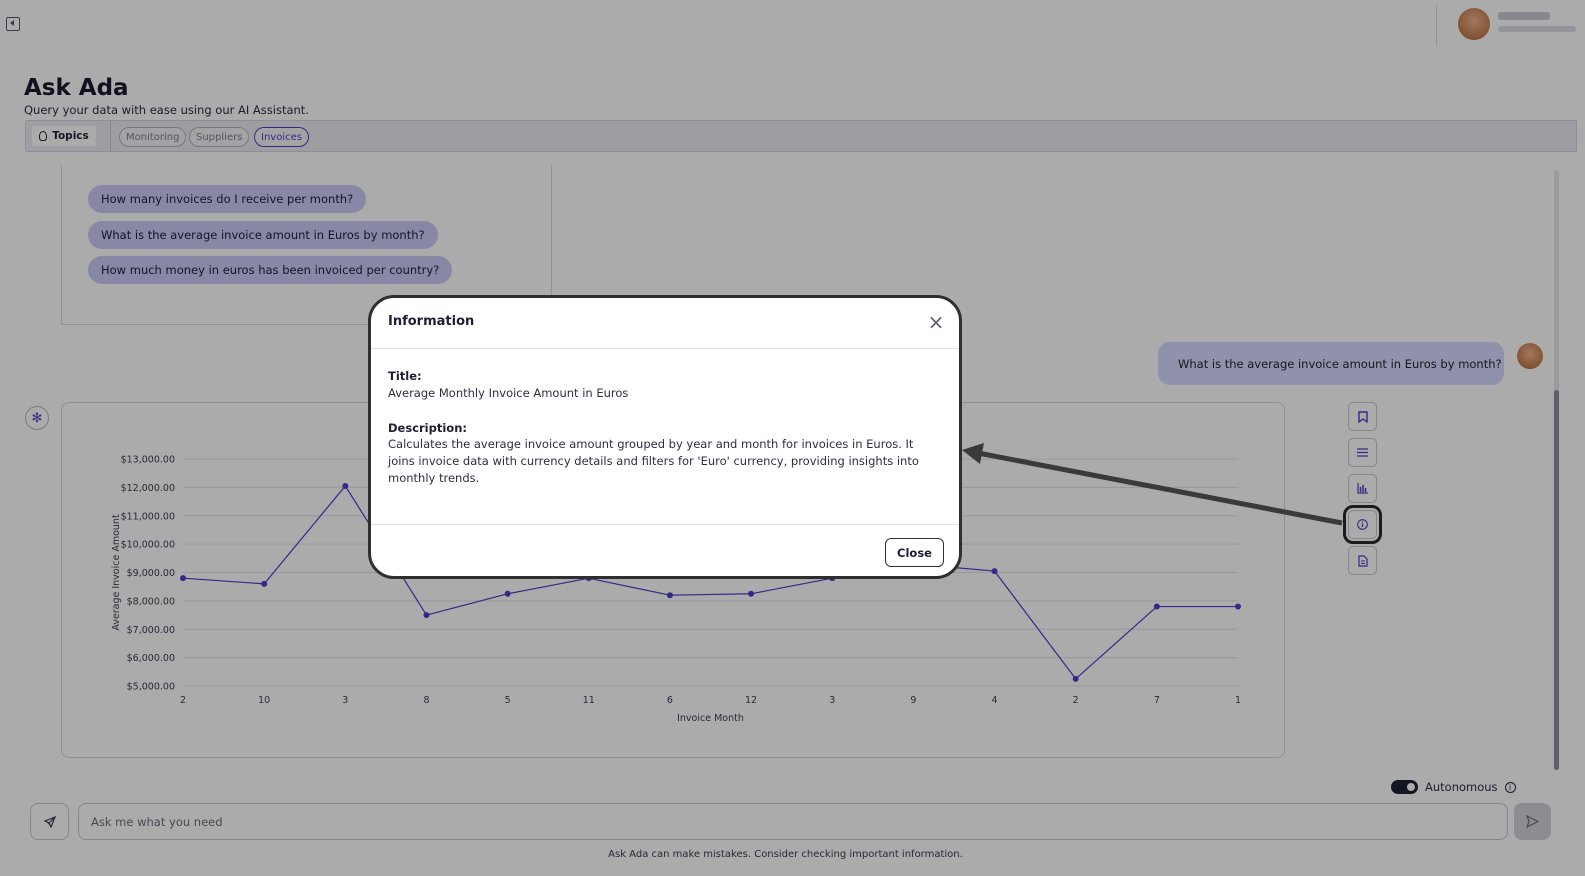  What do you see at coordinates (431, 321) in the screenshot?
I see `modal-title: Information` at bounding box center [431, 321].